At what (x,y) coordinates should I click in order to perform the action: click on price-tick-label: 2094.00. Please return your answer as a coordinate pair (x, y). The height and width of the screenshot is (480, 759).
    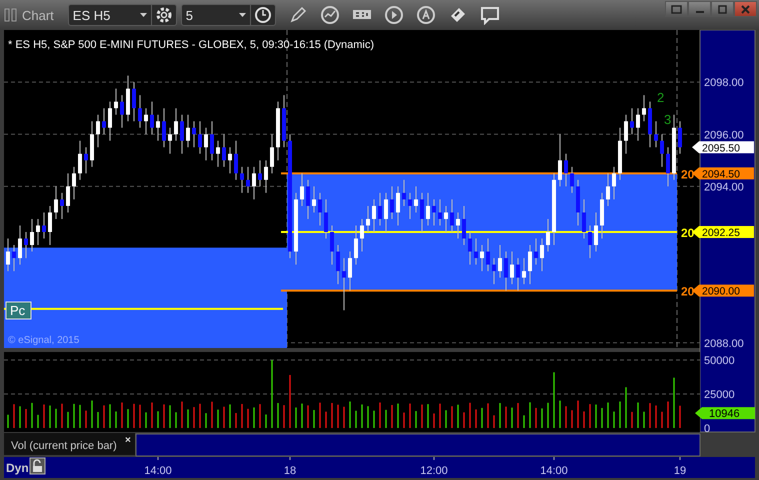
    Looking at the image, I should click on (724, 187).